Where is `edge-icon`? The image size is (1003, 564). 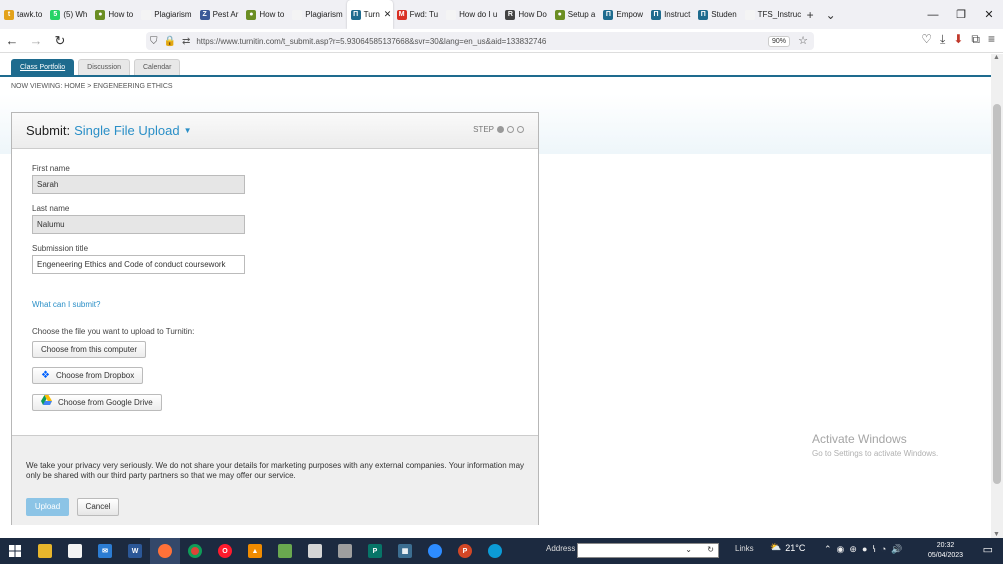 edge-icon is located at coordinates (495, 551).